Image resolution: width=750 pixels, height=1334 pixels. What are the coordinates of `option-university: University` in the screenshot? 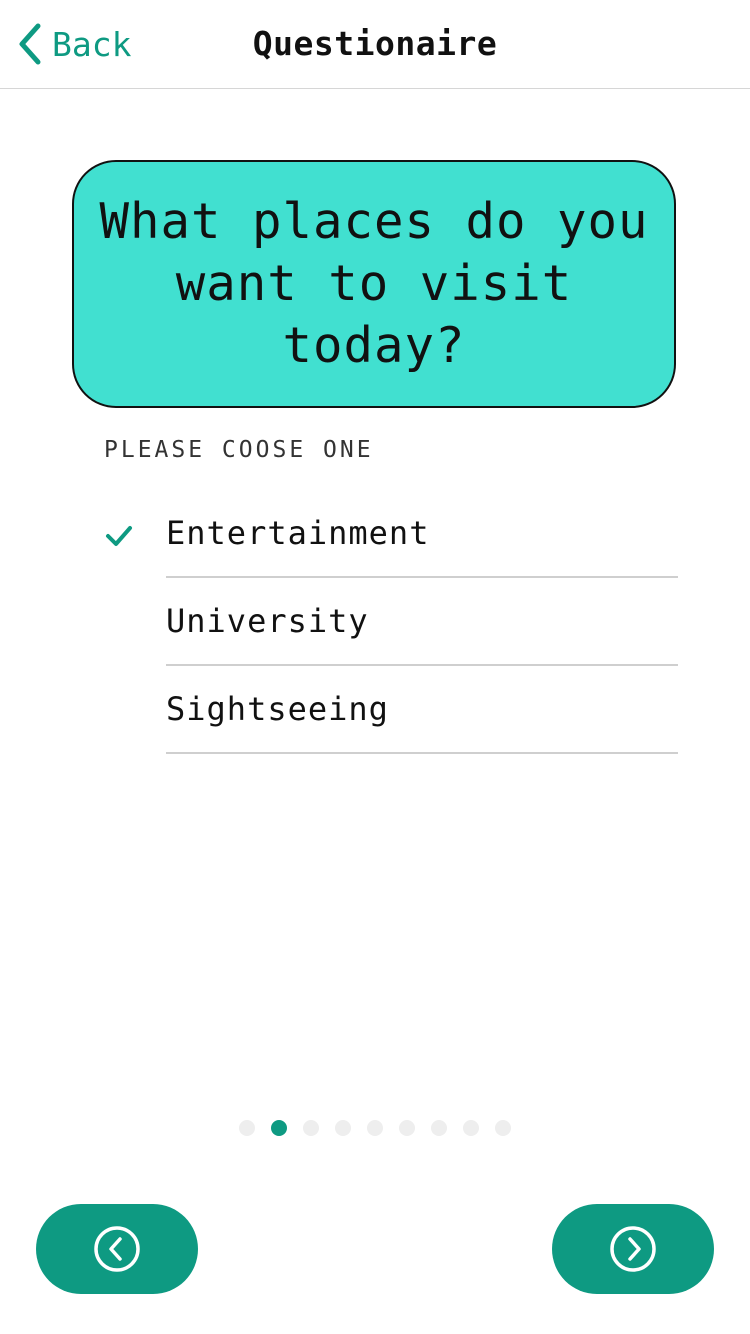 It's located at (375, 622).